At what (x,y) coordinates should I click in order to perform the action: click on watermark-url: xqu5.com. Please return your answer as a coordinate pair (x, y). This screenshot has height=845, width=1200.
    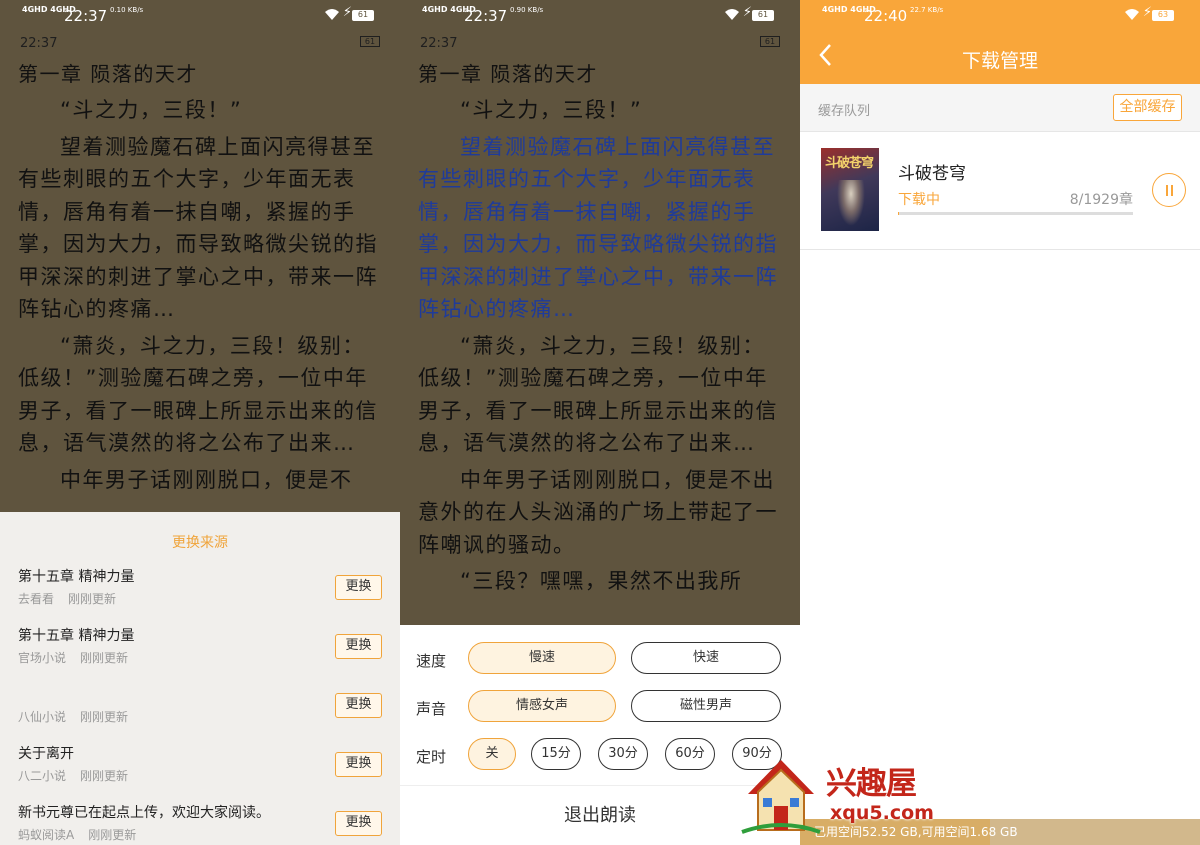
    Looking at the image, I should click on (882, 813).